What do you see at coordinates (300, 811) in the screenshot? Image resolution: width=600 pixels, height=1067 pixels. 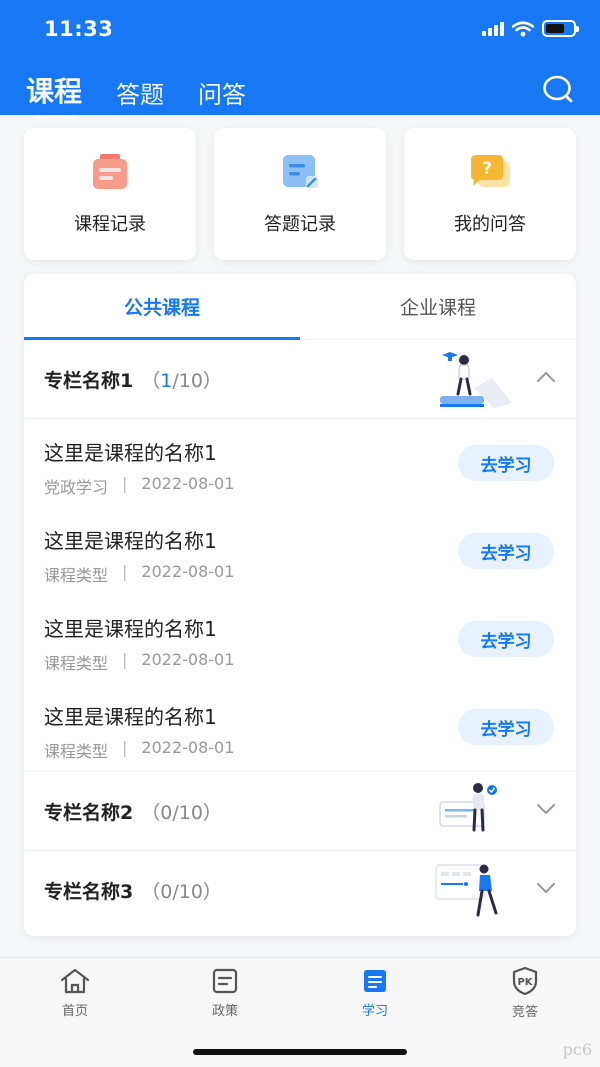 I see `section-header-2: 专栏名称2 （0/10）` at bounding box center [300, 811].